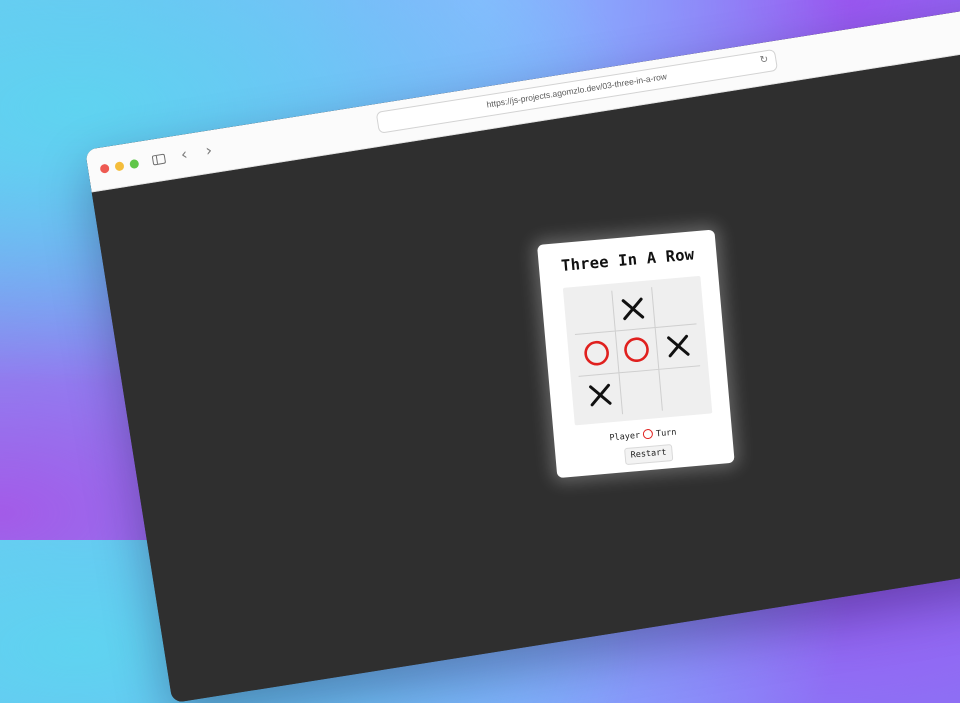  What do you see at coordinates (764, 60) in the screenshot?
I see `reload-icon: ↻` at bounding box center [764, 60].